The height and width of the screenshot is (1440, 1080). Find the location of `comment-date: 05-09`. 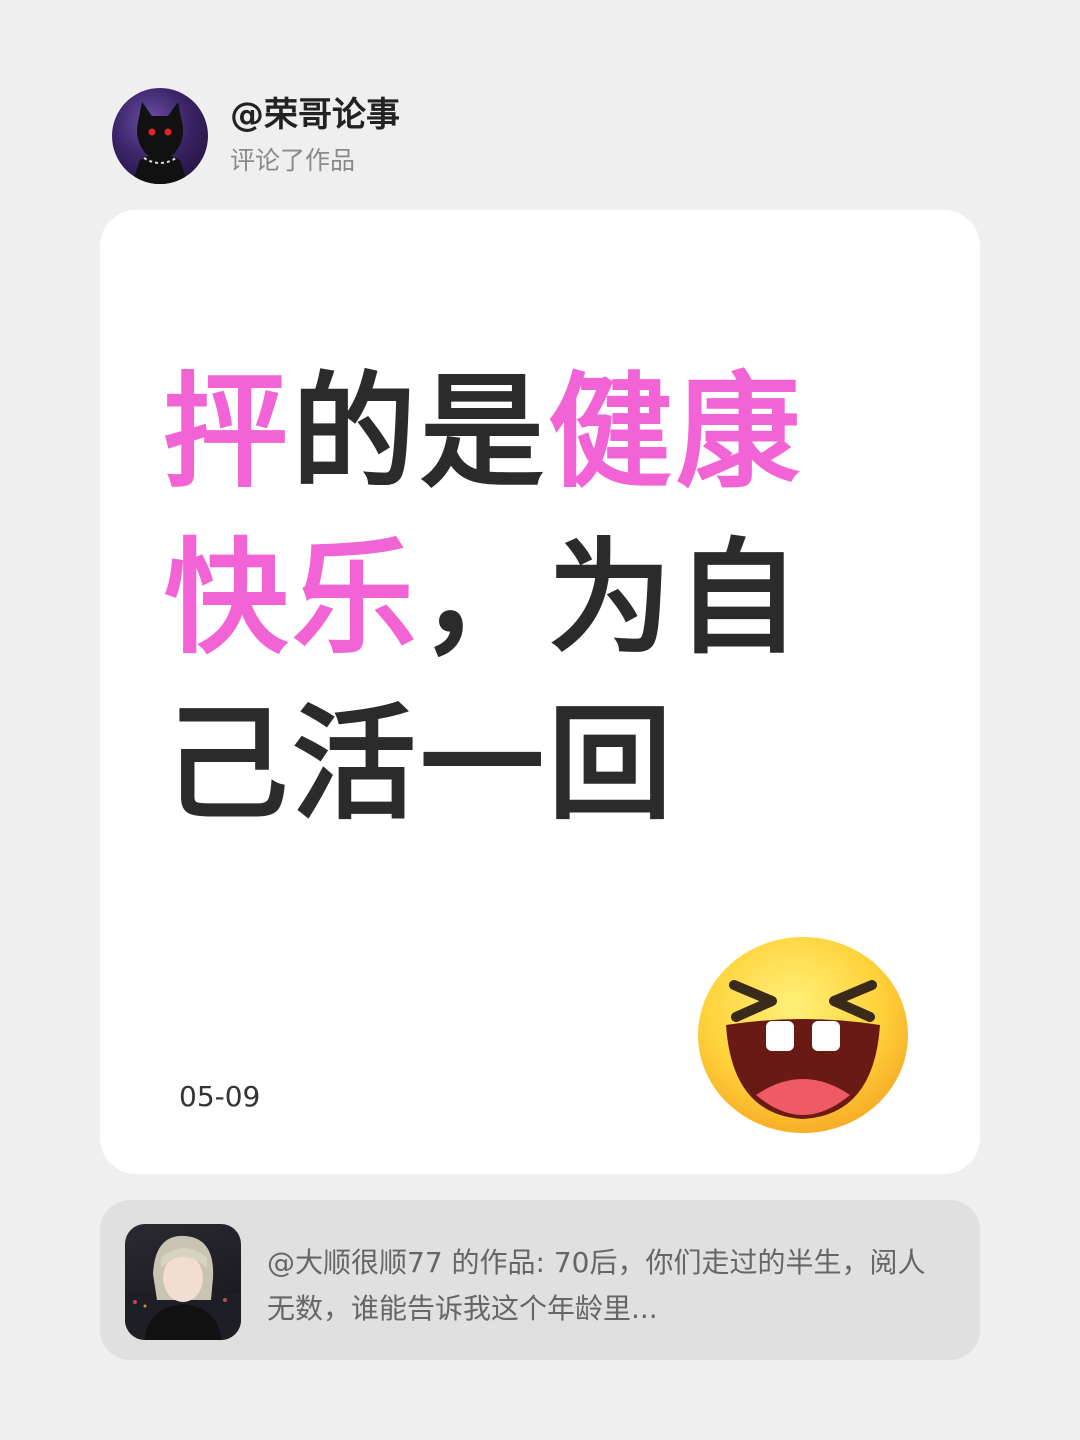

comment-date: 05-09 is located at coordinates (220, 1096).